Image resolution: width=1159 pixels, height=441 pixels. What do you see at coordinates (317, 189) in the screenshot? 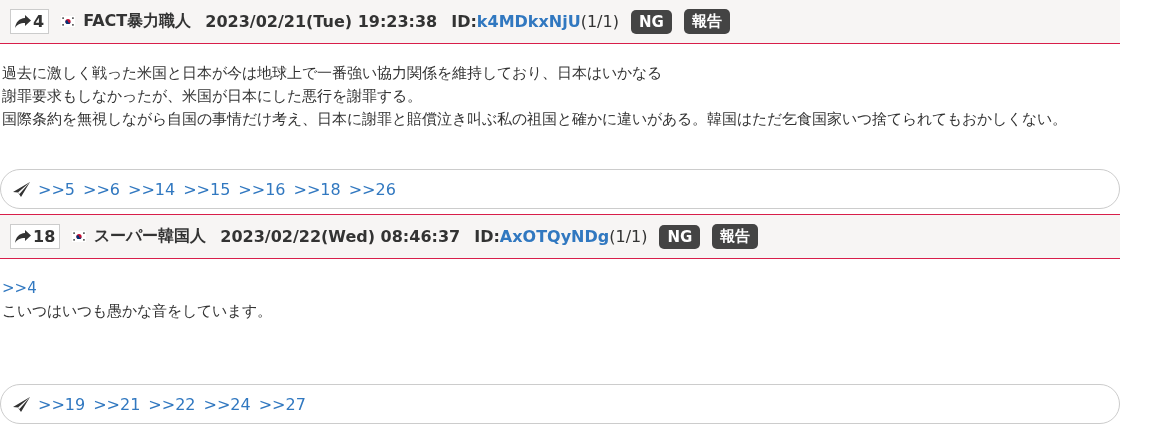
I see `reply-link: >>18` at bounding box center [317, 189].